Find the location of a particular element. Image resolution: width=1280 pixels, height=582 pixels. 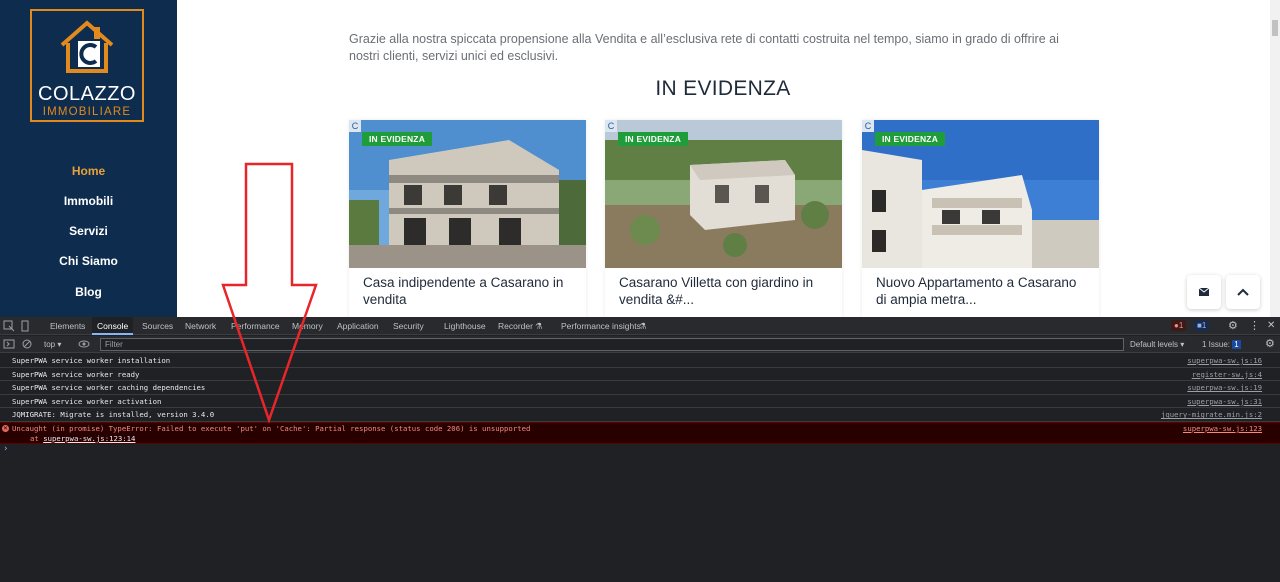

house-logo-icon is located at coordinates (87, 46).